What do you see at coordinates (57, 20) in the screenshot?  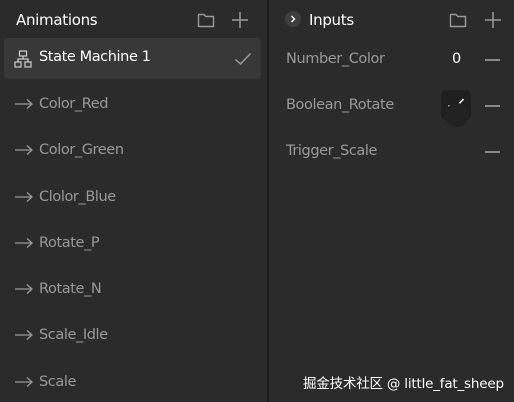 I see `animations-title: Animations` at bounding box center [57, 20].